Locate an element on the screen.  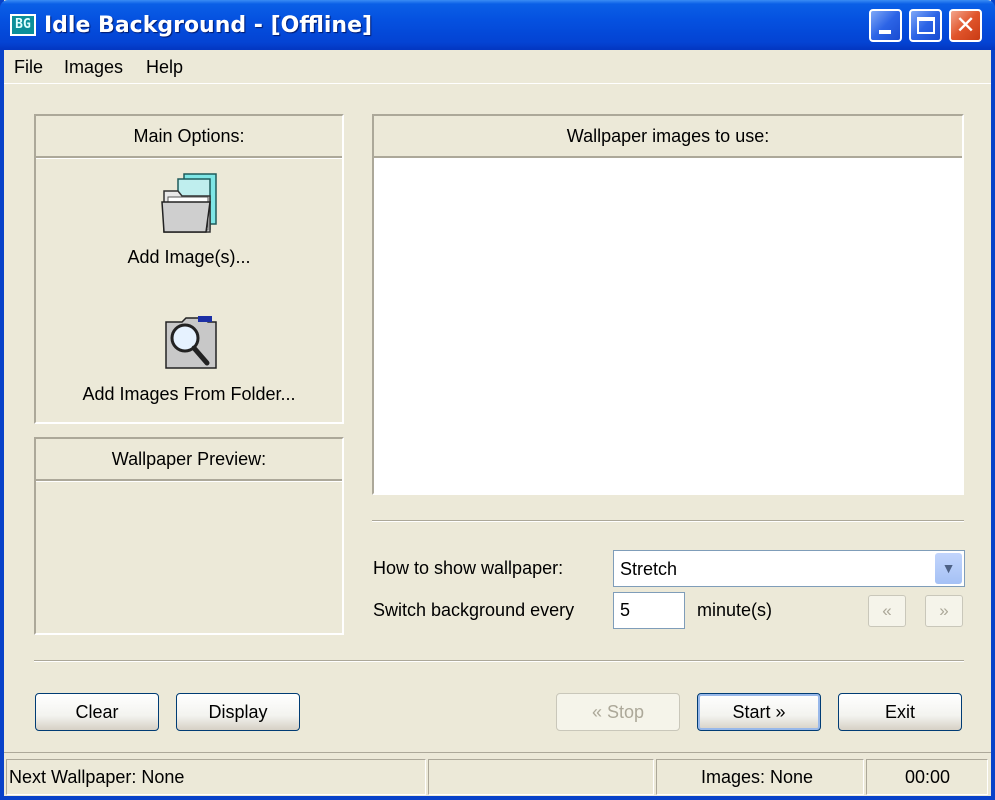
folder-stack-icon is located at coordinates (189, 203).